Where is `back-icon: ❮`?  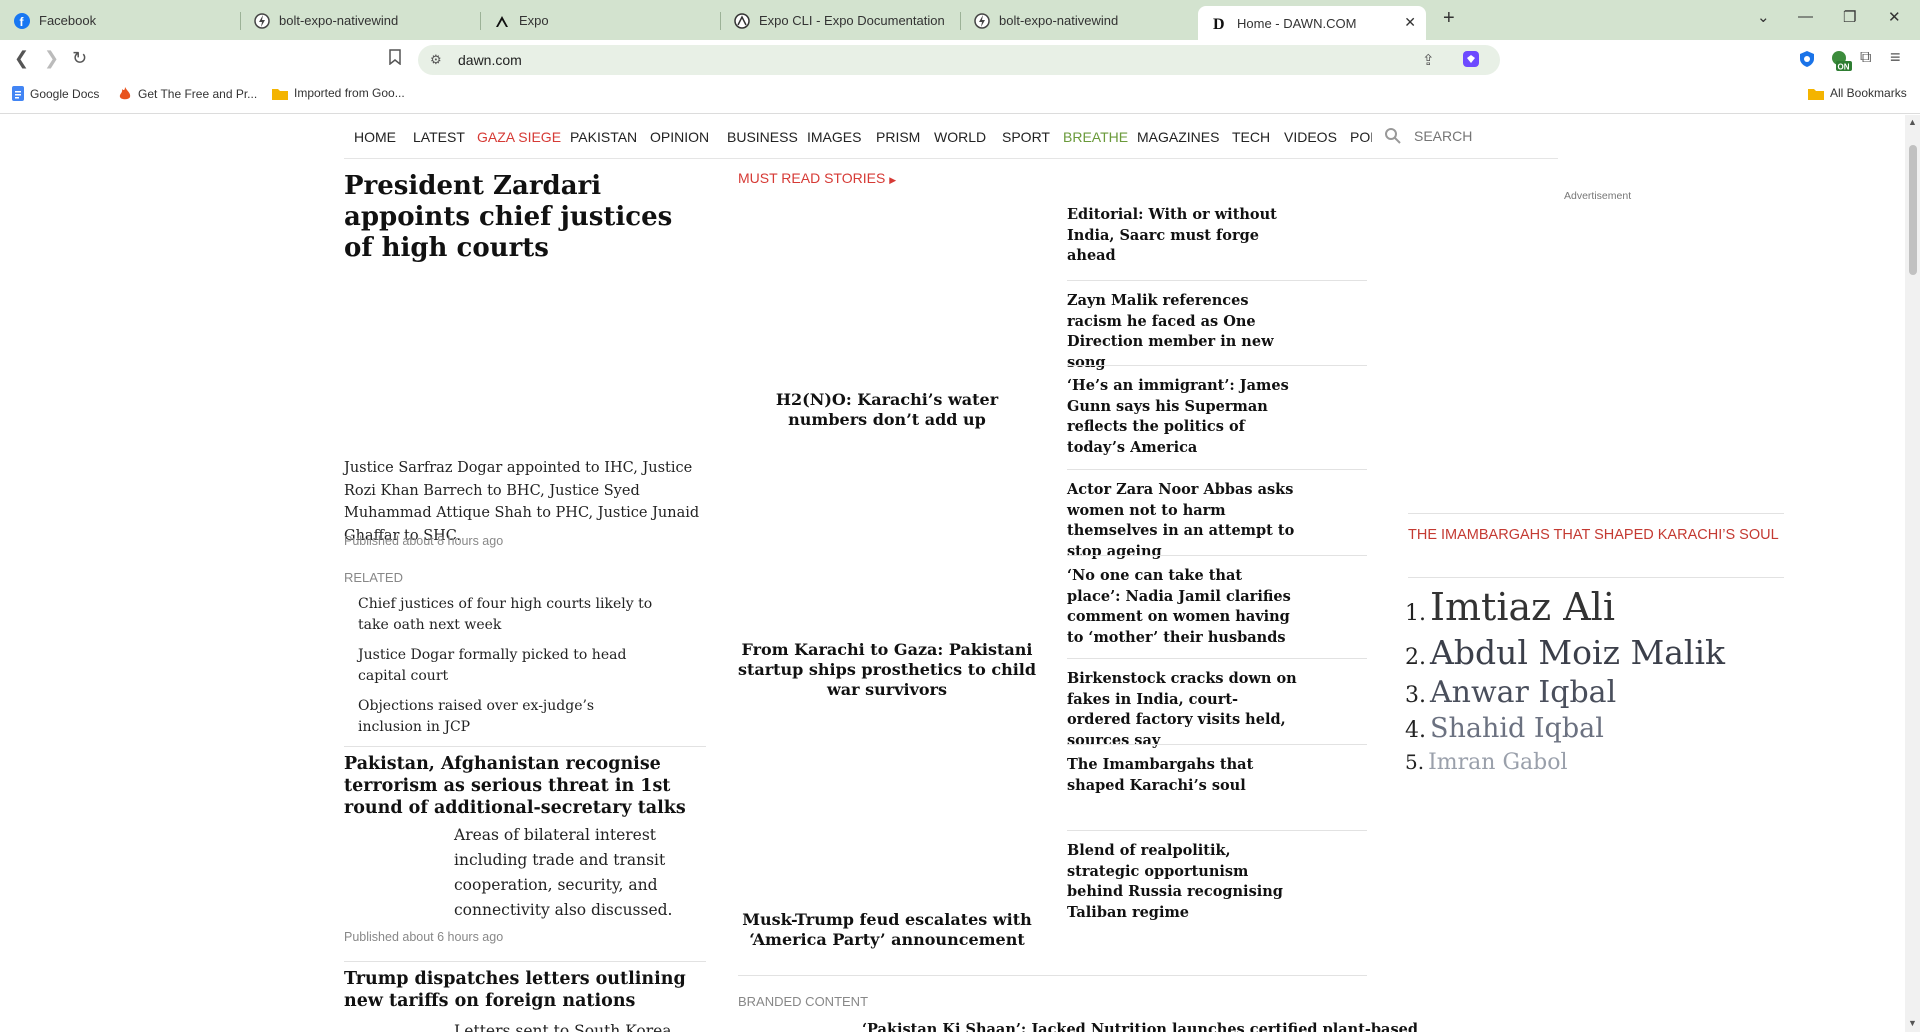
back-icon: ❮ is located at coordinates (21, 58).